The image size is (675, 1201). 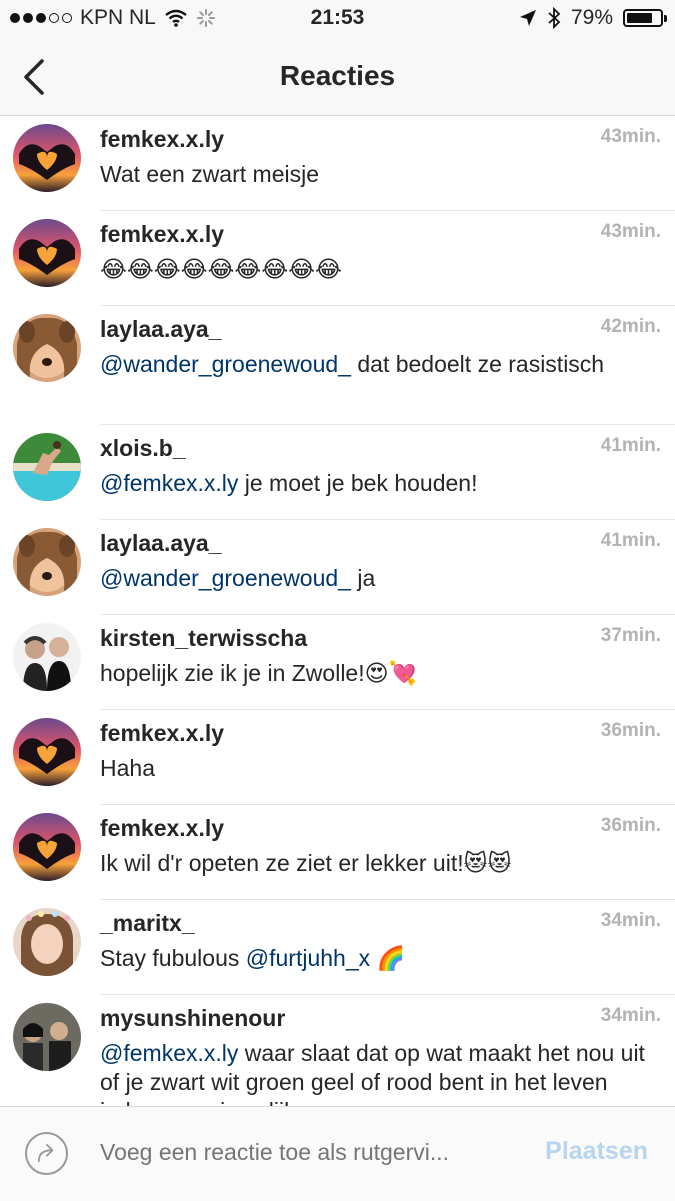 What do you see at coordinates (209, 174) in the screenshot?
I see `comment-text: Wat een zwart meisje` at bounding box center [209, 174].